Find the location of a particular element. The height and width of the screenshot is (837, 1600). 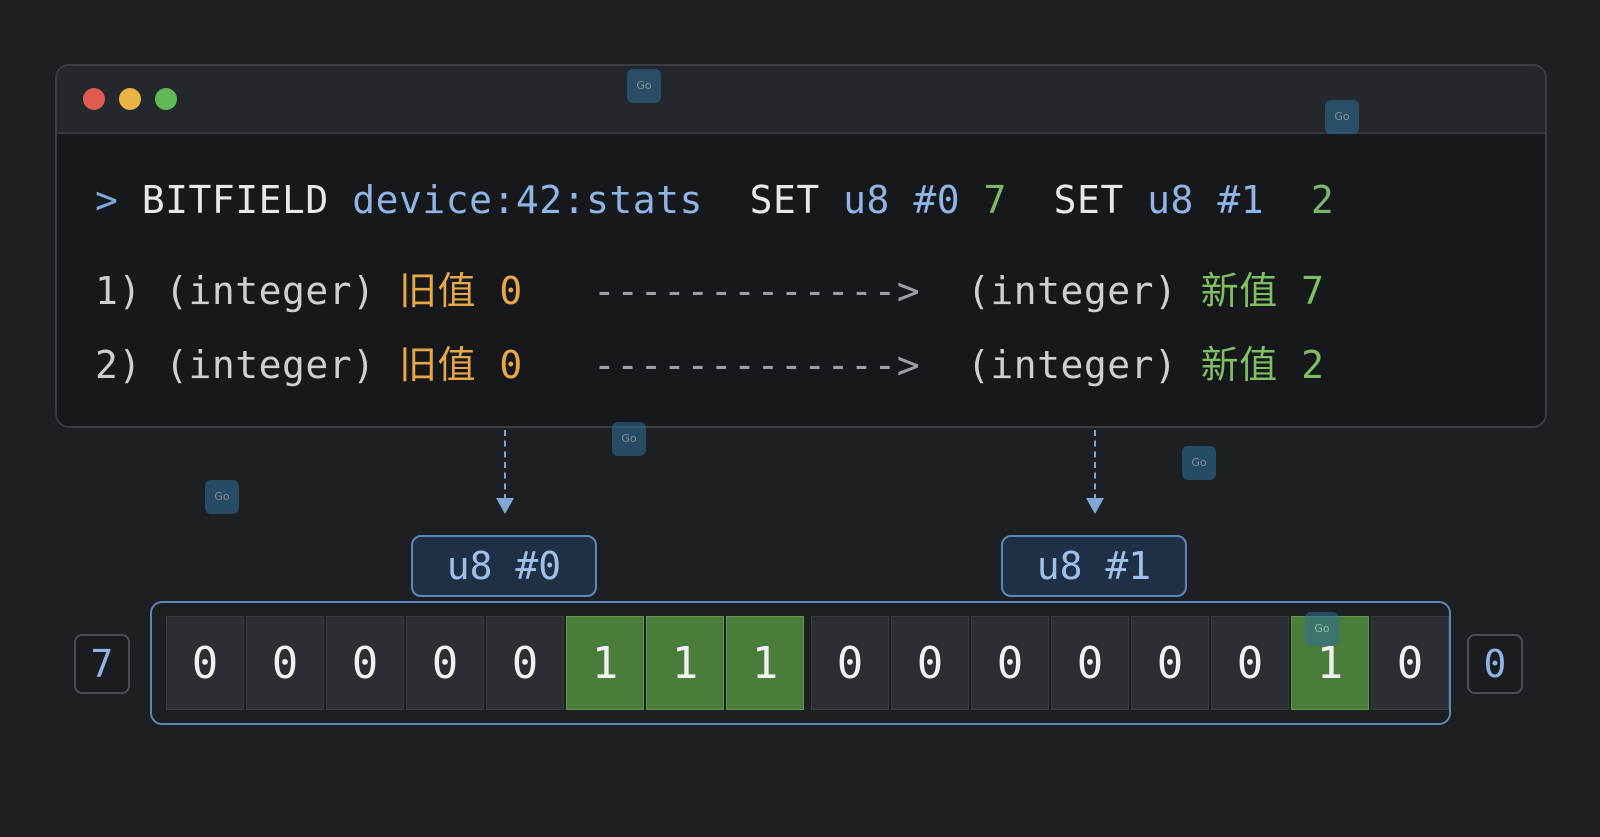

command-value-1: 7 is located at coordinates (995, 200).